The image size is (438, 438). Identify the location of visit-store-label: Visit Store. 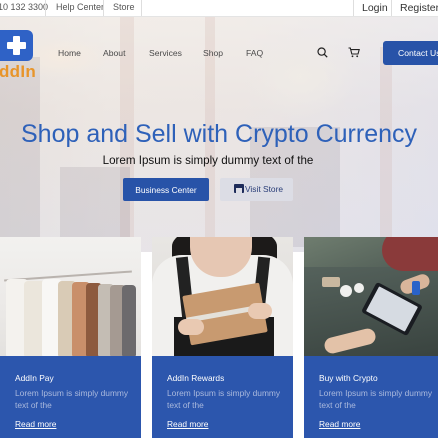
(264, 189).